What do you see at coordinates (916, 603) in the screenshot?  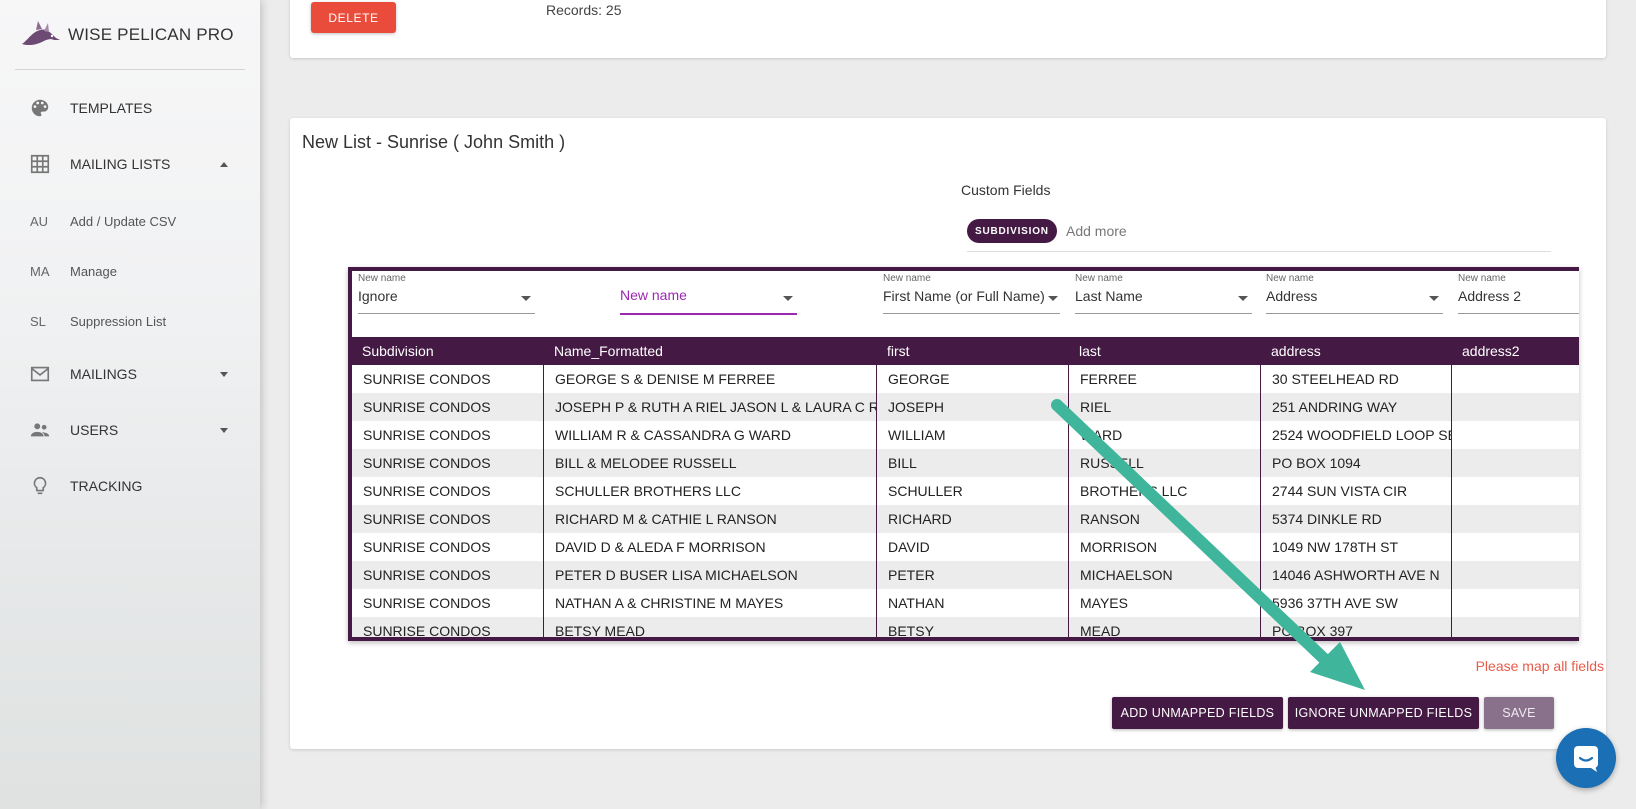 I see `table-cell: NATHAN` at bounding box center [916, 603].